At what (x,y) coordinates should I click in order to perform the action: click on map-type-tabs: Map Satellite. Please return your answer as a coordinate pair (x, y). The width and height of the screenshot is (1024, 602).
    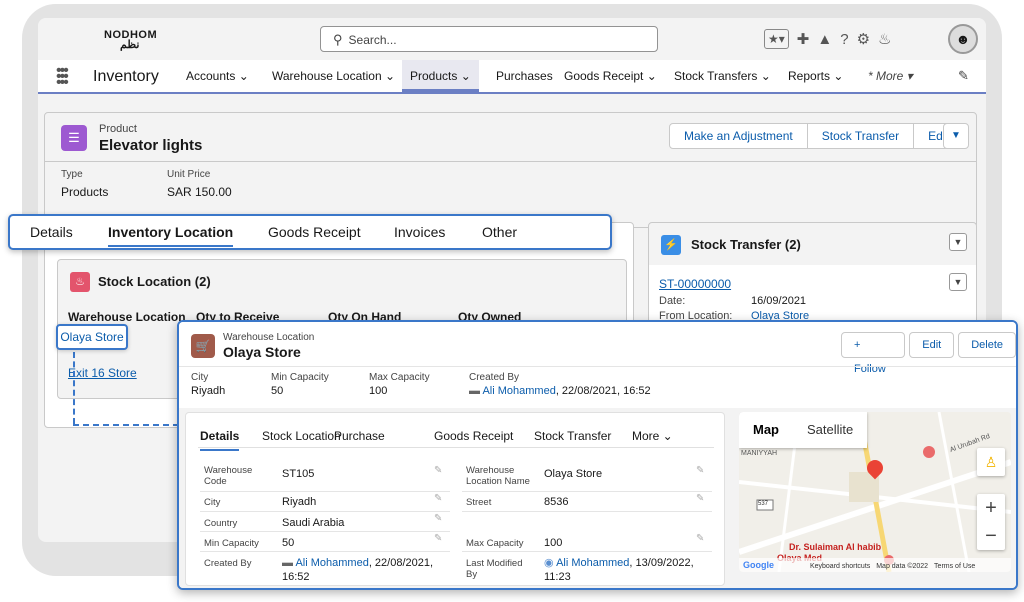
    Looking at the image, I should click on (803, 430).